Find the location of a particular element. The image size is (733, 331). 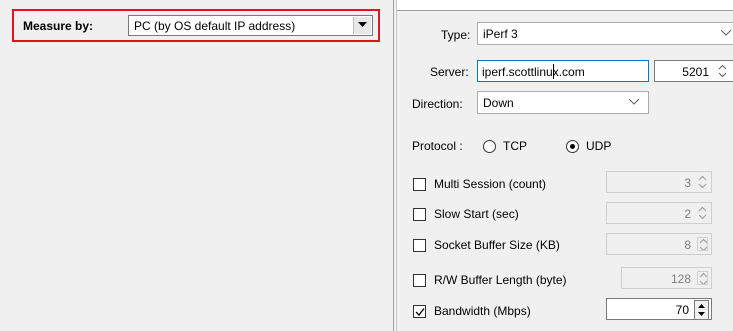

measure-by-value: PC (by OS default IP address) is located at coordinates (215, 26).